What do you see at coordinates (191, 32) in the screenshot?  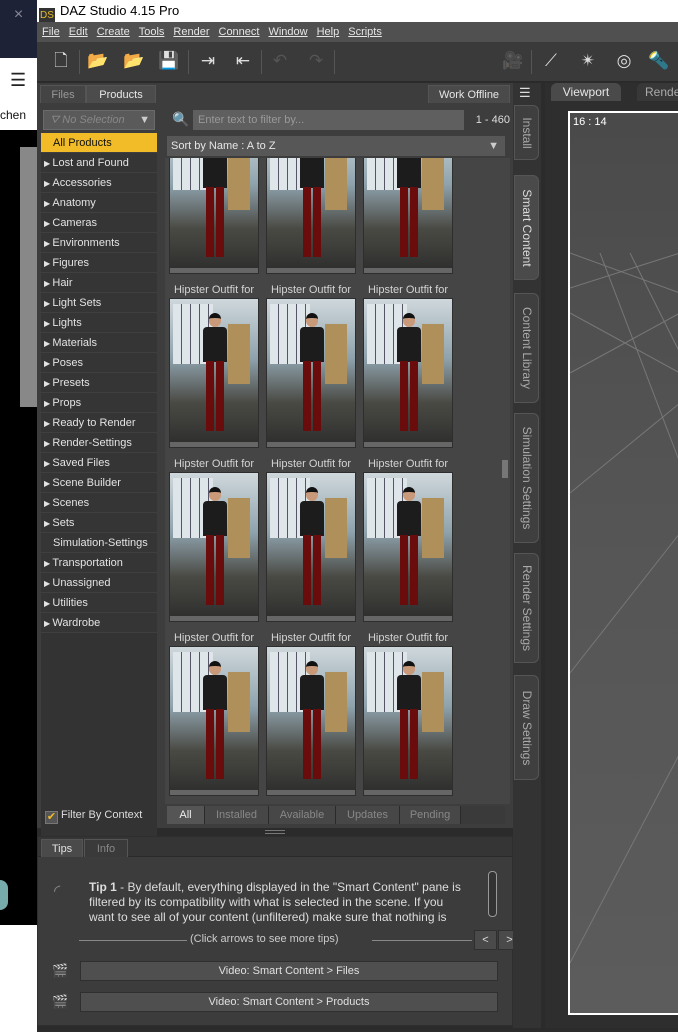 I see `menu-render: Render` at bounding box center [191, 32].